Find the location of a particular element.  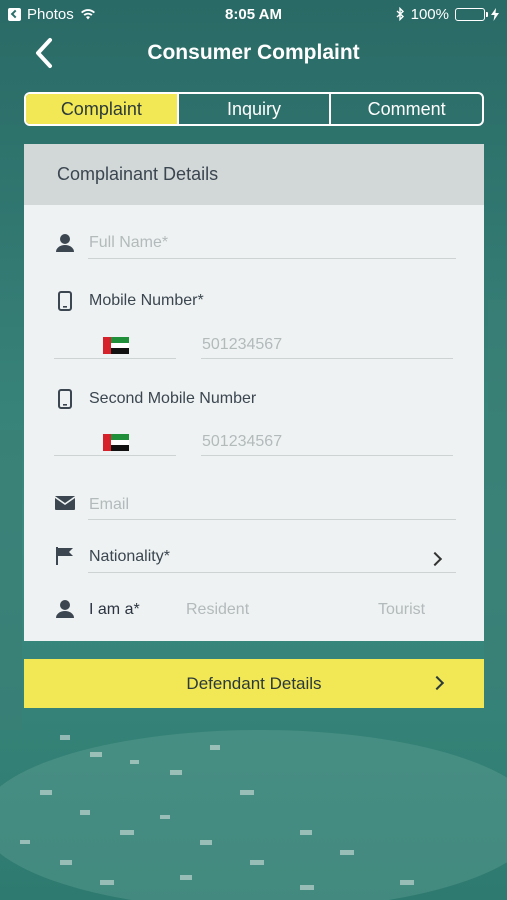

email-input: Email is located at coordinates (109, 505).